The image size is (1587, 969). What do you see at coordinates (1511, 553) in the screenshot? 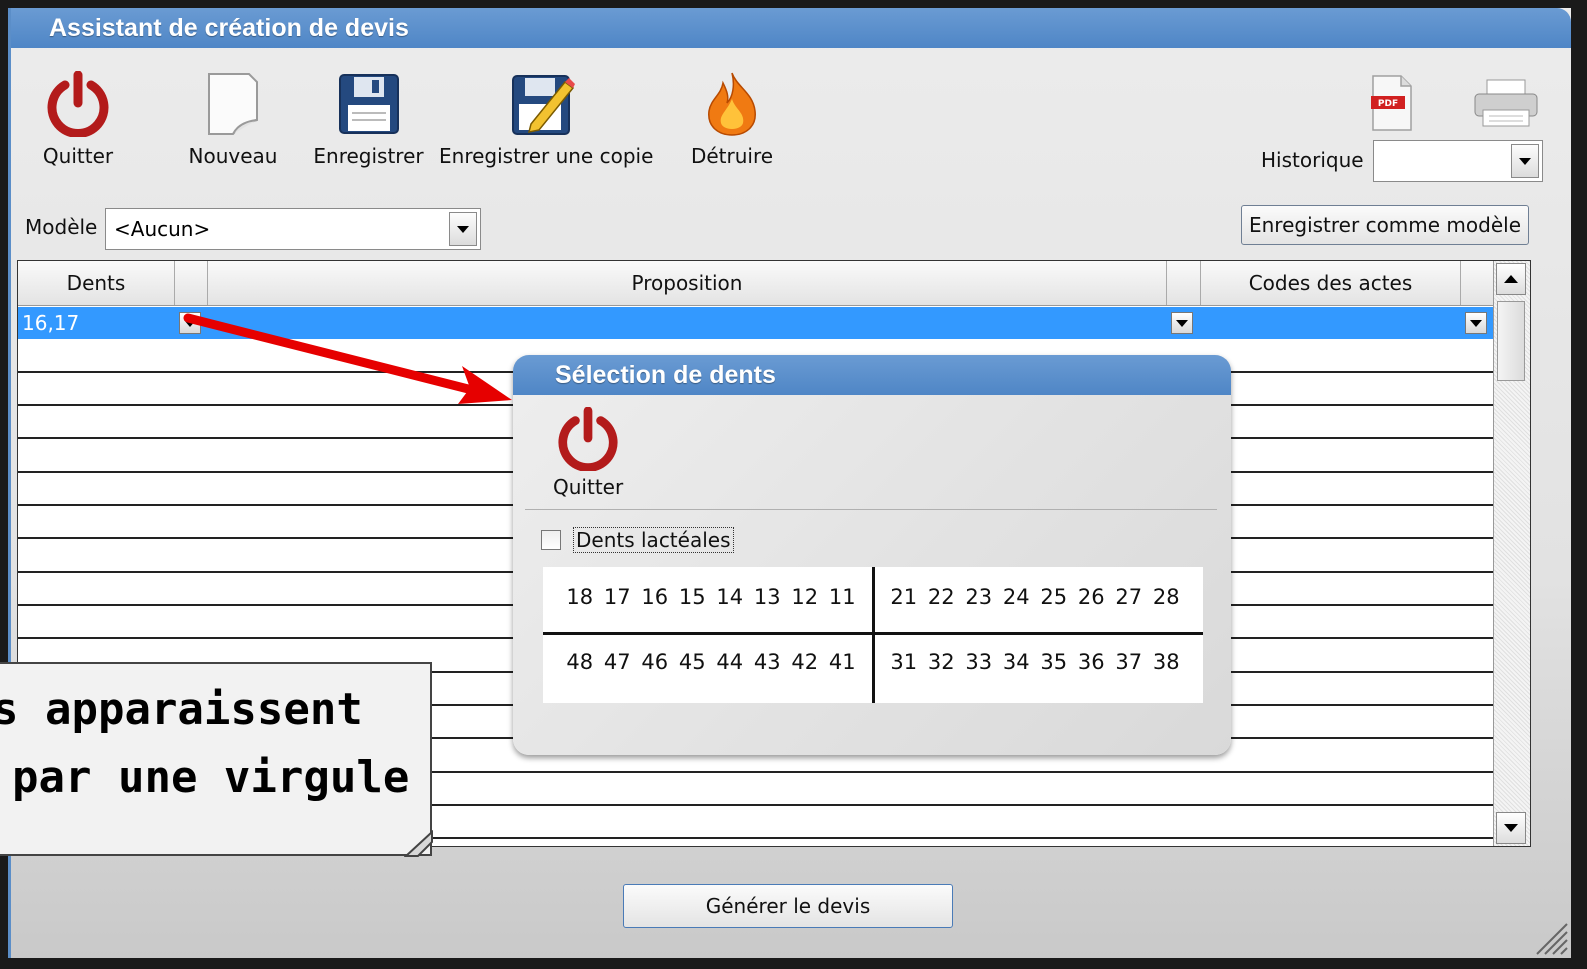
I see `vertical-scrollbar` at bounding box center [1511, 553].